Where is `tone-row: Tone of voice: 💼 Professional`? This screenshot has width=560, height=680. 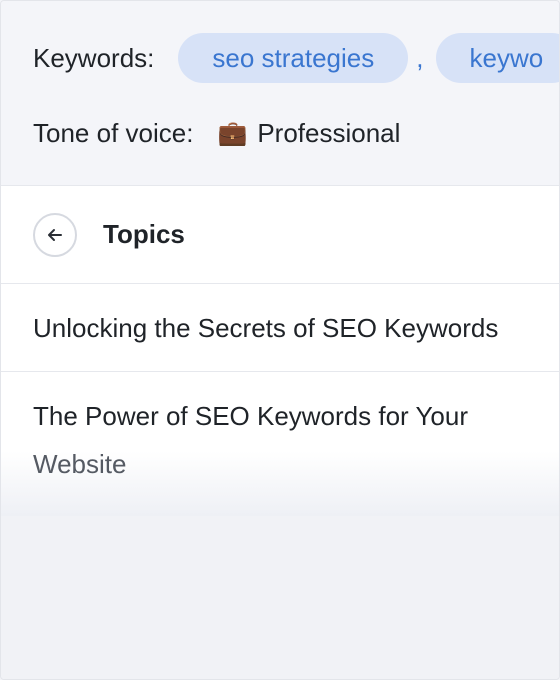 tone-row: Tone of voice: 💼 Professional is located at coordinates (216, 133).